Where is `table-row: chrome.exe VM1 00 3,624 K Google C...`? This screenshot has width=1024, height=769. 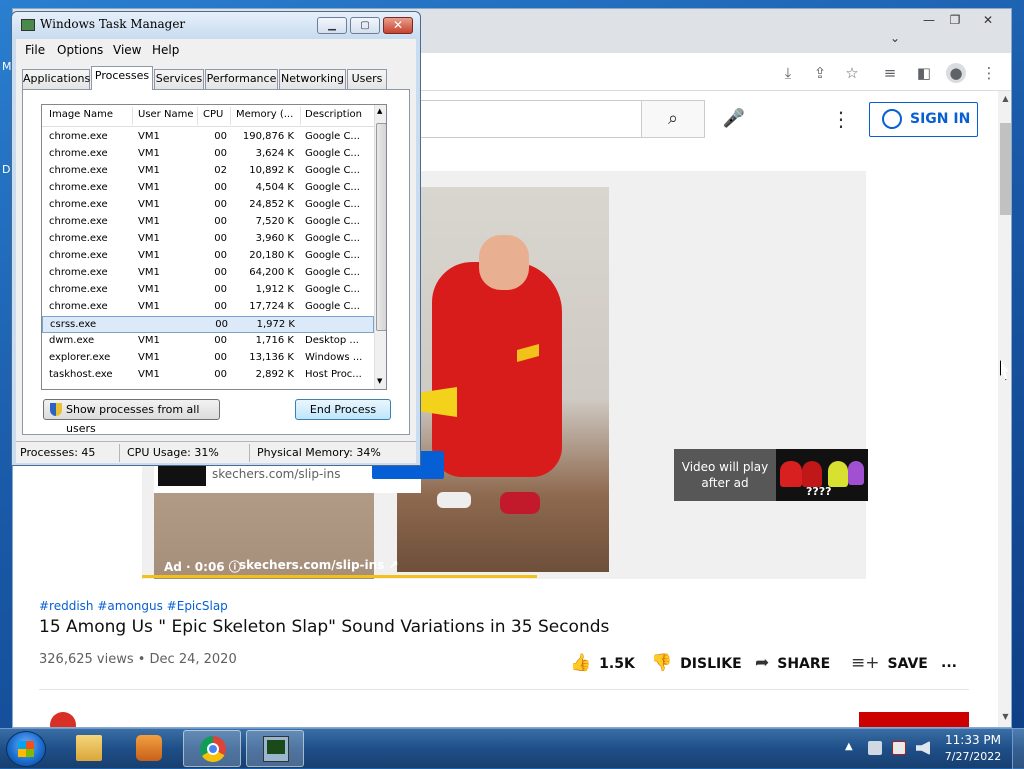
table-row: chrome.exe VM1 00 3,624 K Google C... is located at coordinates (208, 154).